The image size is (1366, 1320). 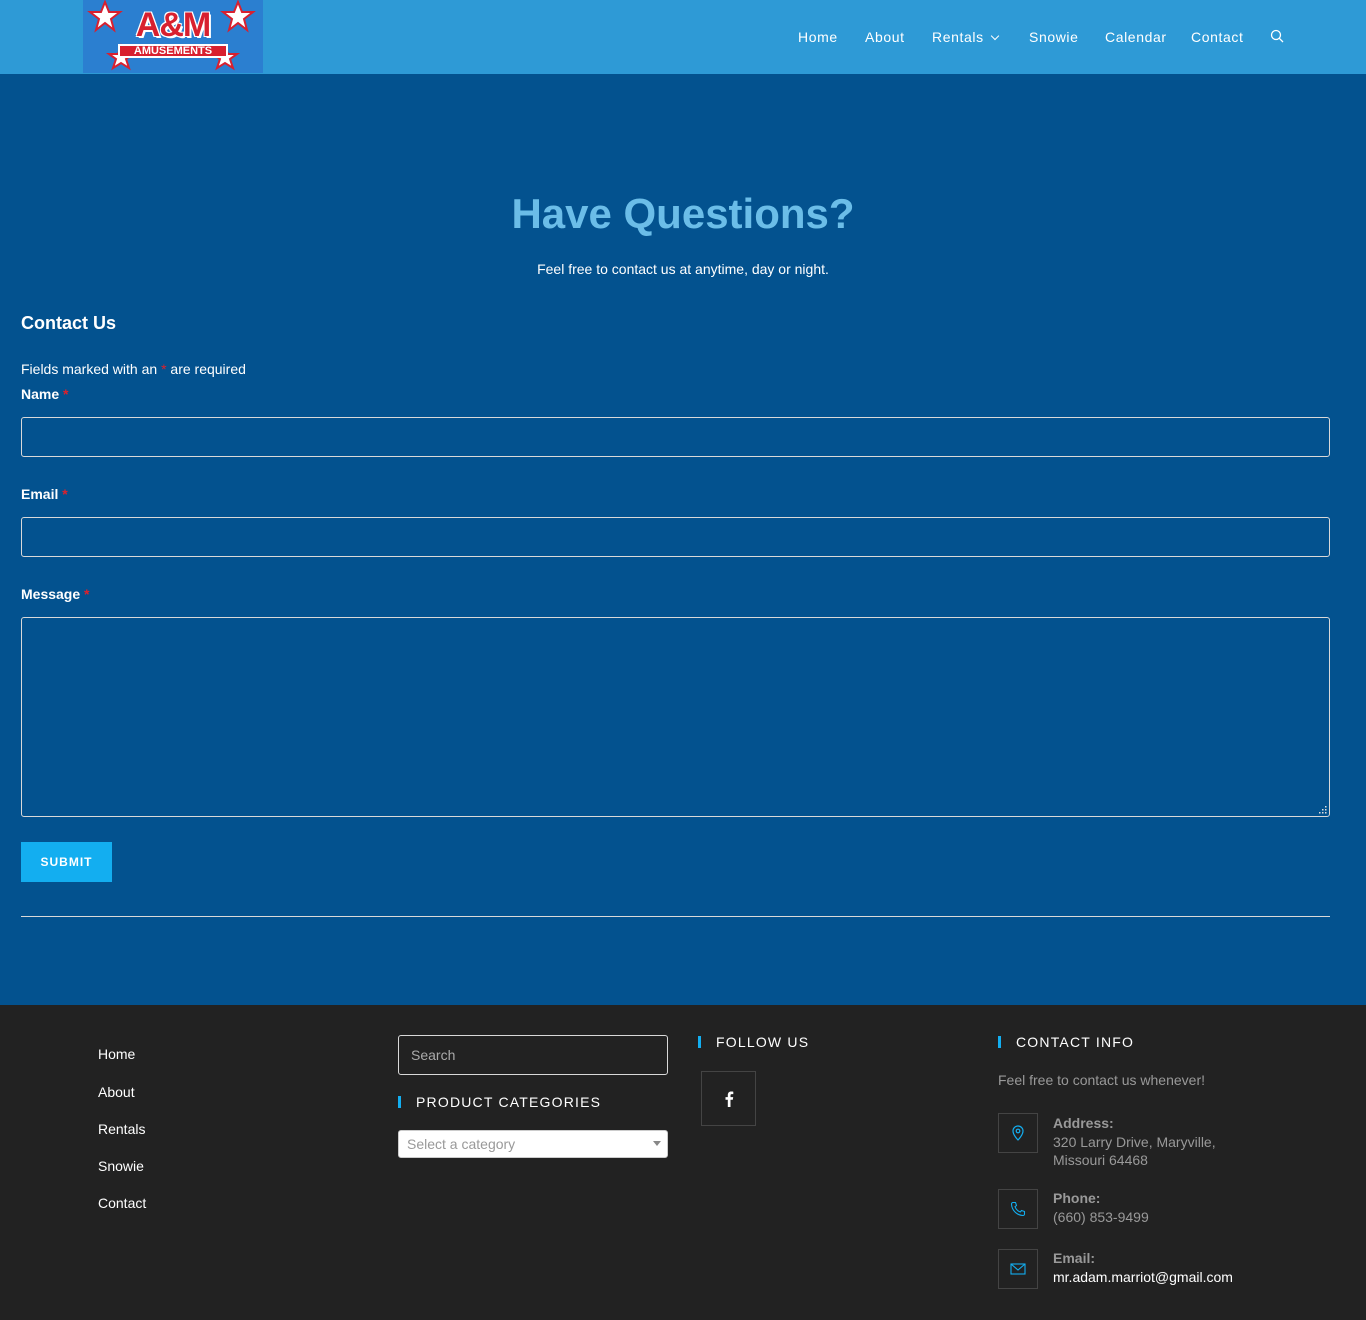 What do you see at coordinates (994, 36) in the screenshot?
I see `chevron-down-icon` at bounding box center [994, 36].